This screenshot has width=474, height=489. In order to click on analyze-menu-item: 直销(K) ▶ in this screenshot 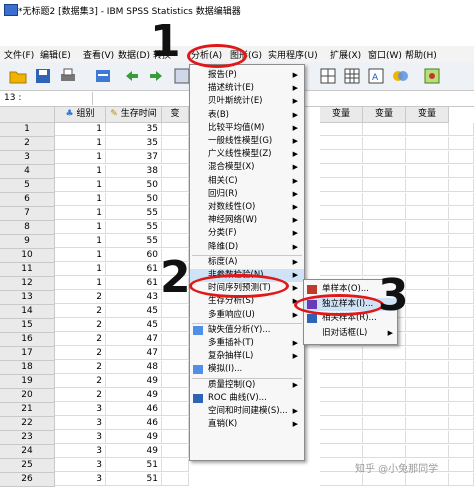, I will do `click(247, 424)`.